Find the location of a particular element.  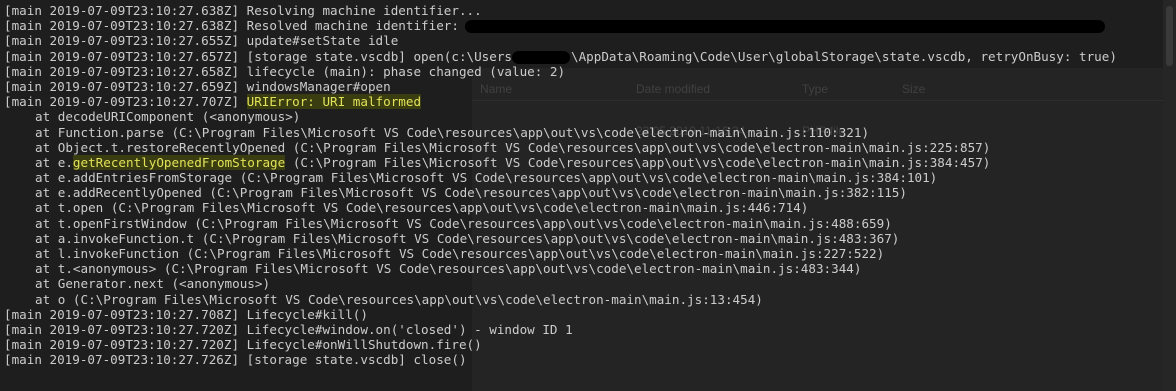

stack-frame-text: at decodeURIComponent (<anonymous>) is located at coordinates (168, 117).